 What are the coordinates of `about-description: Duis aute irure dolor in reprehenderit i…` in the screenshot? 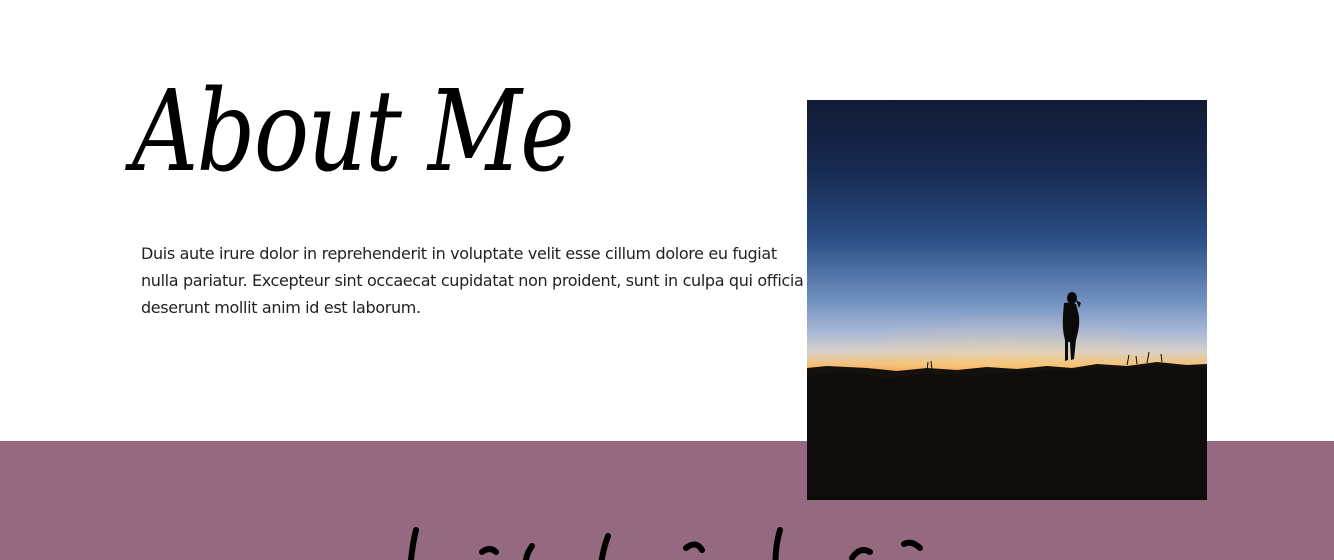 It's located at (472, 280).